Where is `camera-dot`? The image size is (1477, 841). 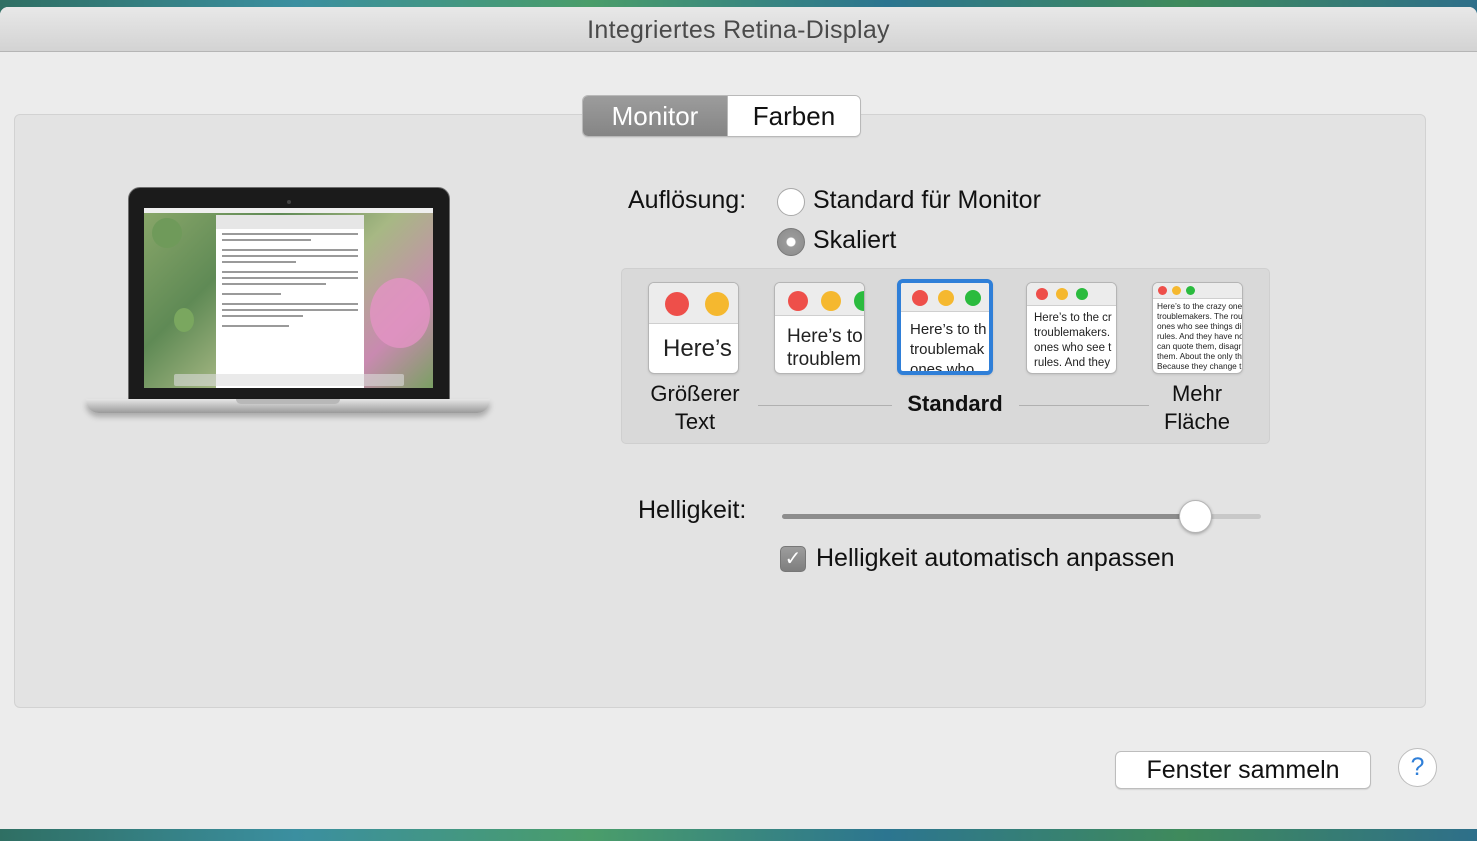
camera-dot is located at coordinates (289, 202).